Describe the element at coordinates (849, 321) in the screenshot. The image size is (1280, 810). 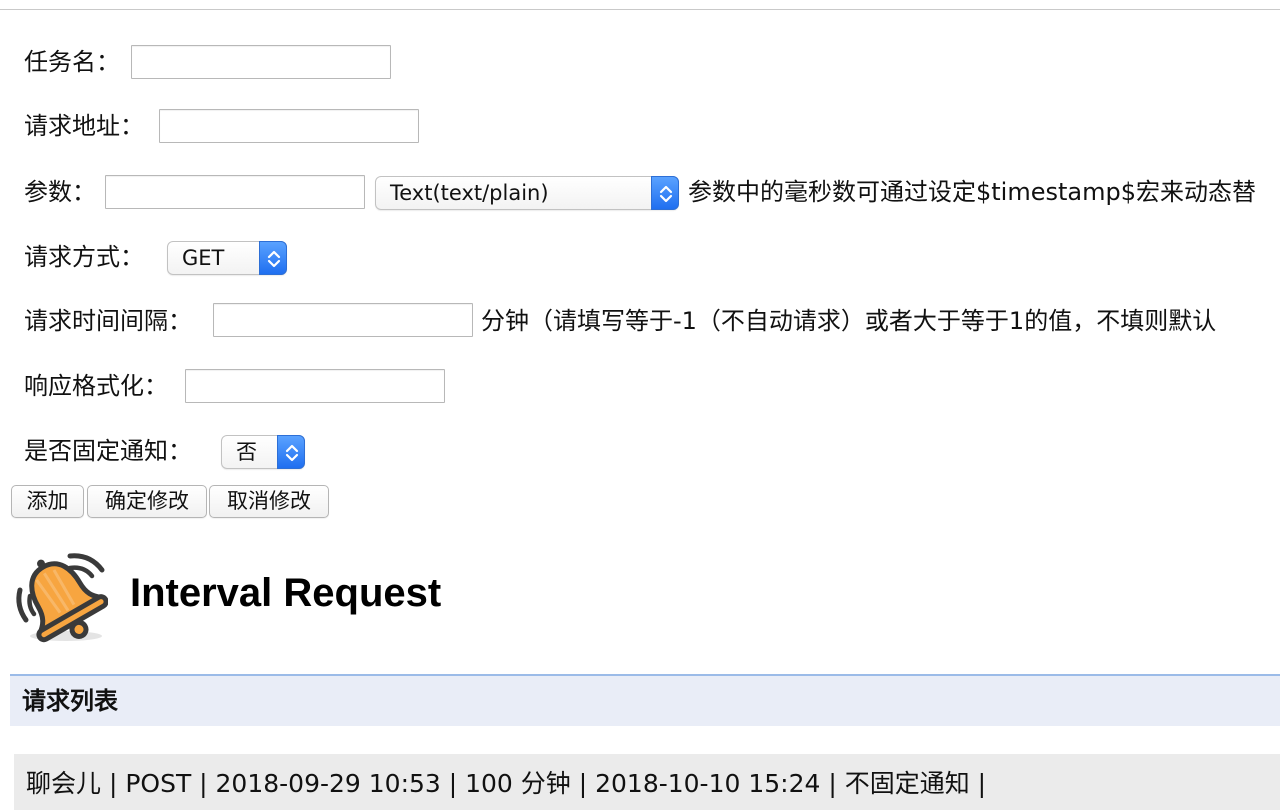
I see `interval-note: 分钟（请填写等于-1（不自动请求）或者大于等于1的值，不填则默认` at that location.